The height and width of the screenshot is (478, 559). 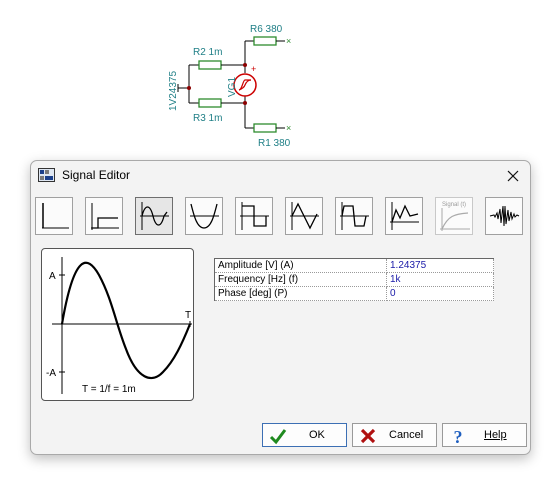 I want to click on r3-label: R3 1m, so click(x=207, y=118).